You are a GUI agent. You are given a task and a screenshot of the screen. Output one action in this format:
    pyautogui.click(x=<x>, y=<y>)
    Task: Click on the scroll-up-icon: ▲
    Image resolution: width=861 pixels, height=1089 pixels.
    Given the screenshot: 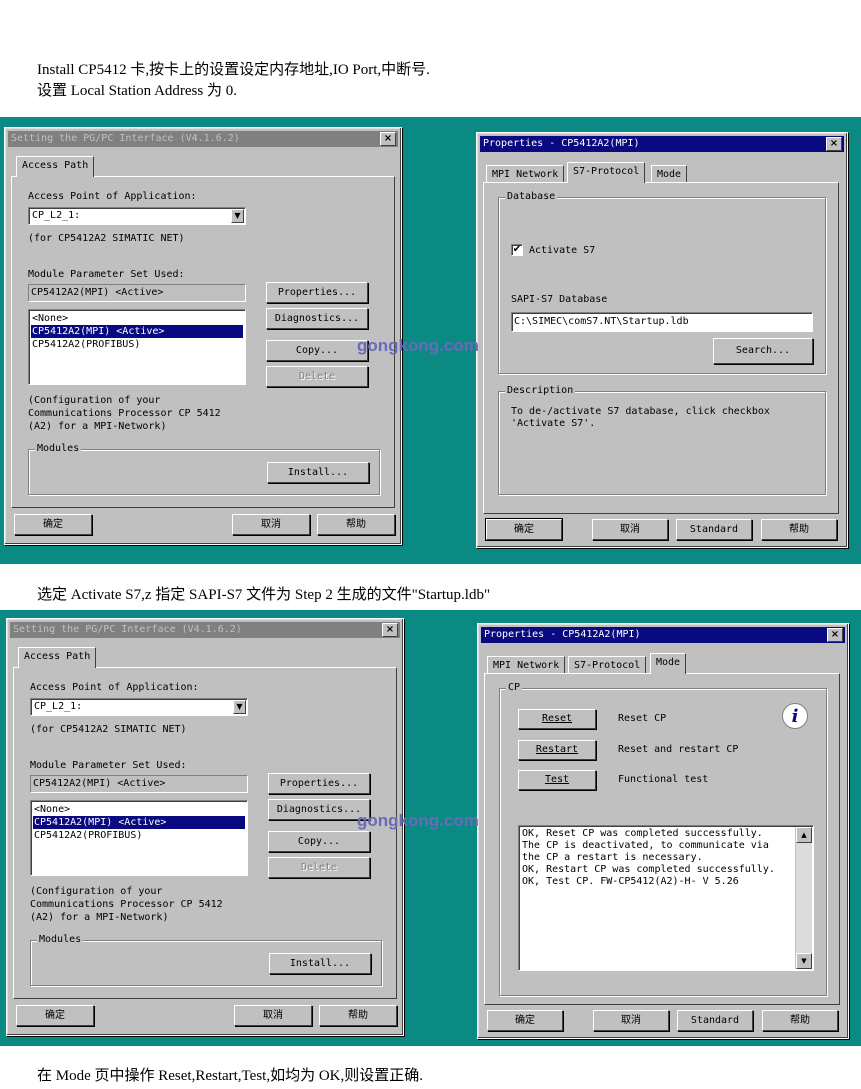 What is the action you would take?
    pyautogui.click(x=804, y=835)
    